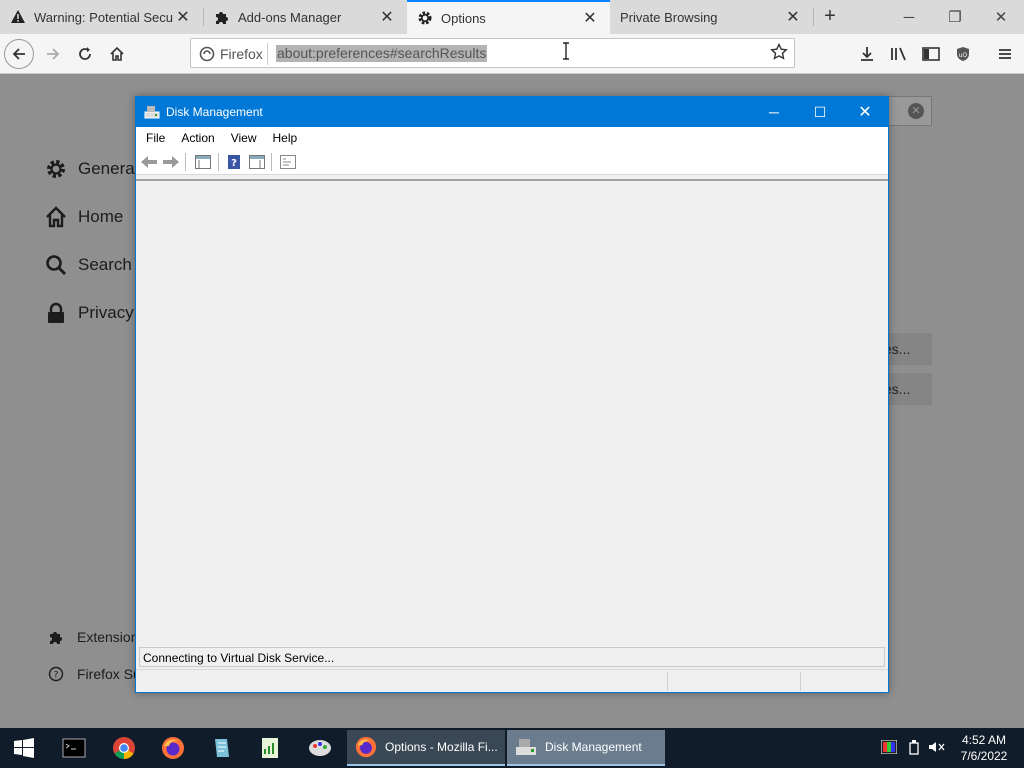 The image size is (1024, 768). Describe the element at coordinates (512, 162) in the screenshot. I see `mmc-toolbar: ?` at that location.